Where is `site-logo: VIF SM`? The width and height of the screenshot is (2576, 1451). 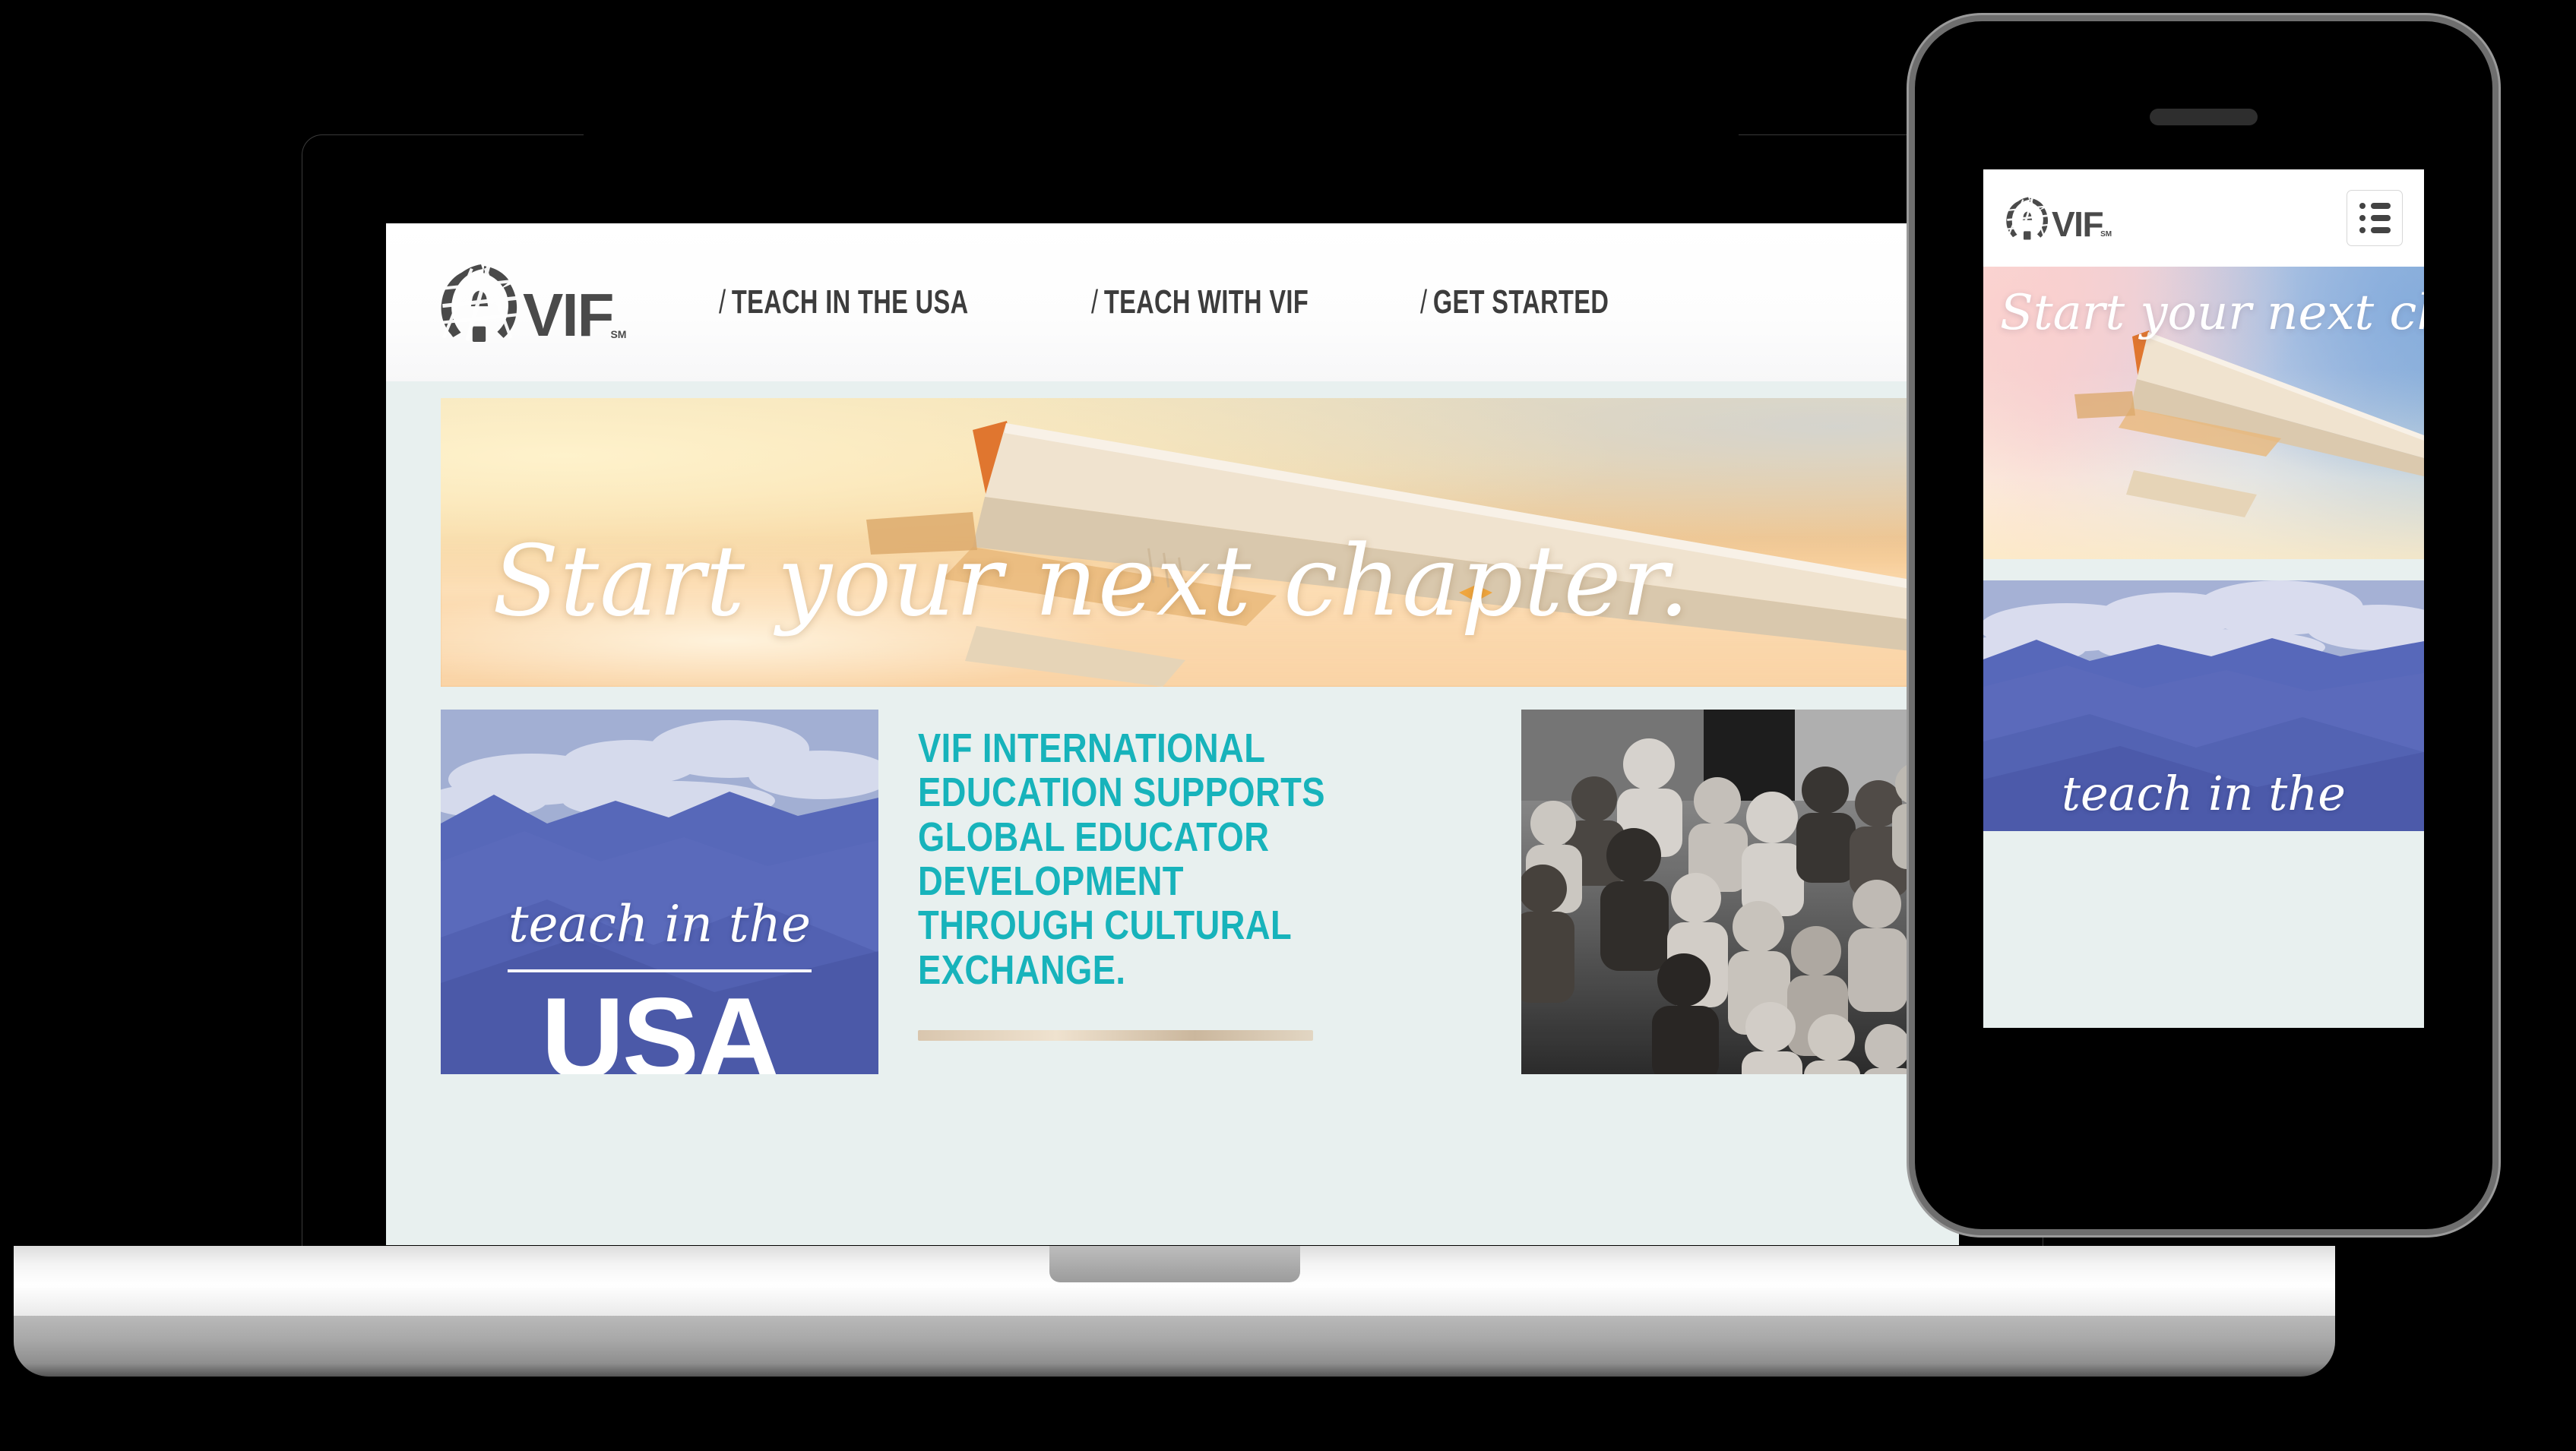
site-logo: VIF SM is located at coordinates (534, 304).